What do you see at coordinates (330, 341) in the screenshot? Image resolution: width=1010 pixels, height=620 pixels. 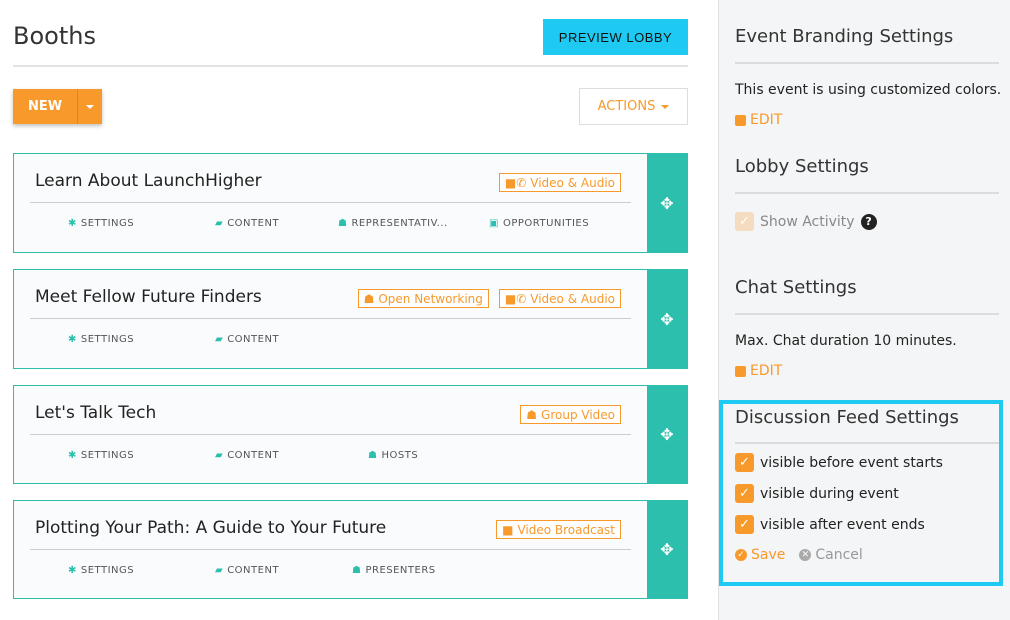 I see `booth-links: ✱ SETTINGS ▰ CONTENT` at bounding box center [330, 341].